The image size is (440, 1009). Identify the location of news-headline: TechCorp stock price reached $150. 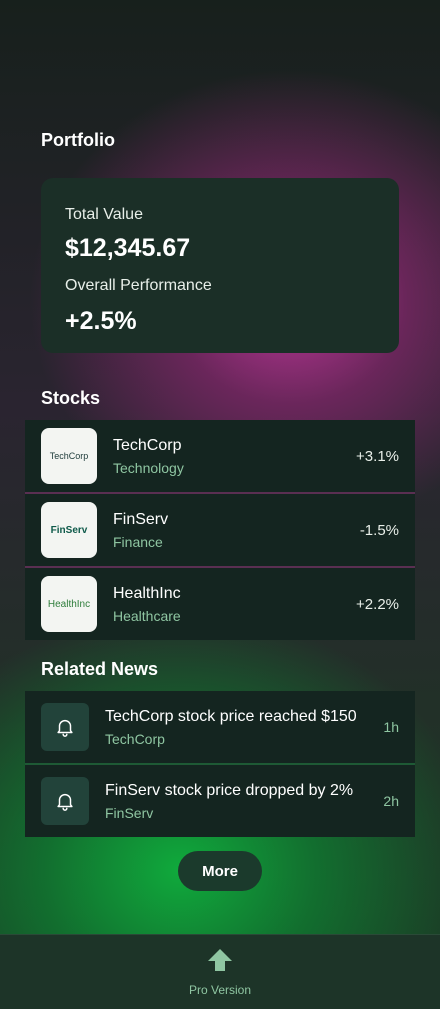
(231, 716).